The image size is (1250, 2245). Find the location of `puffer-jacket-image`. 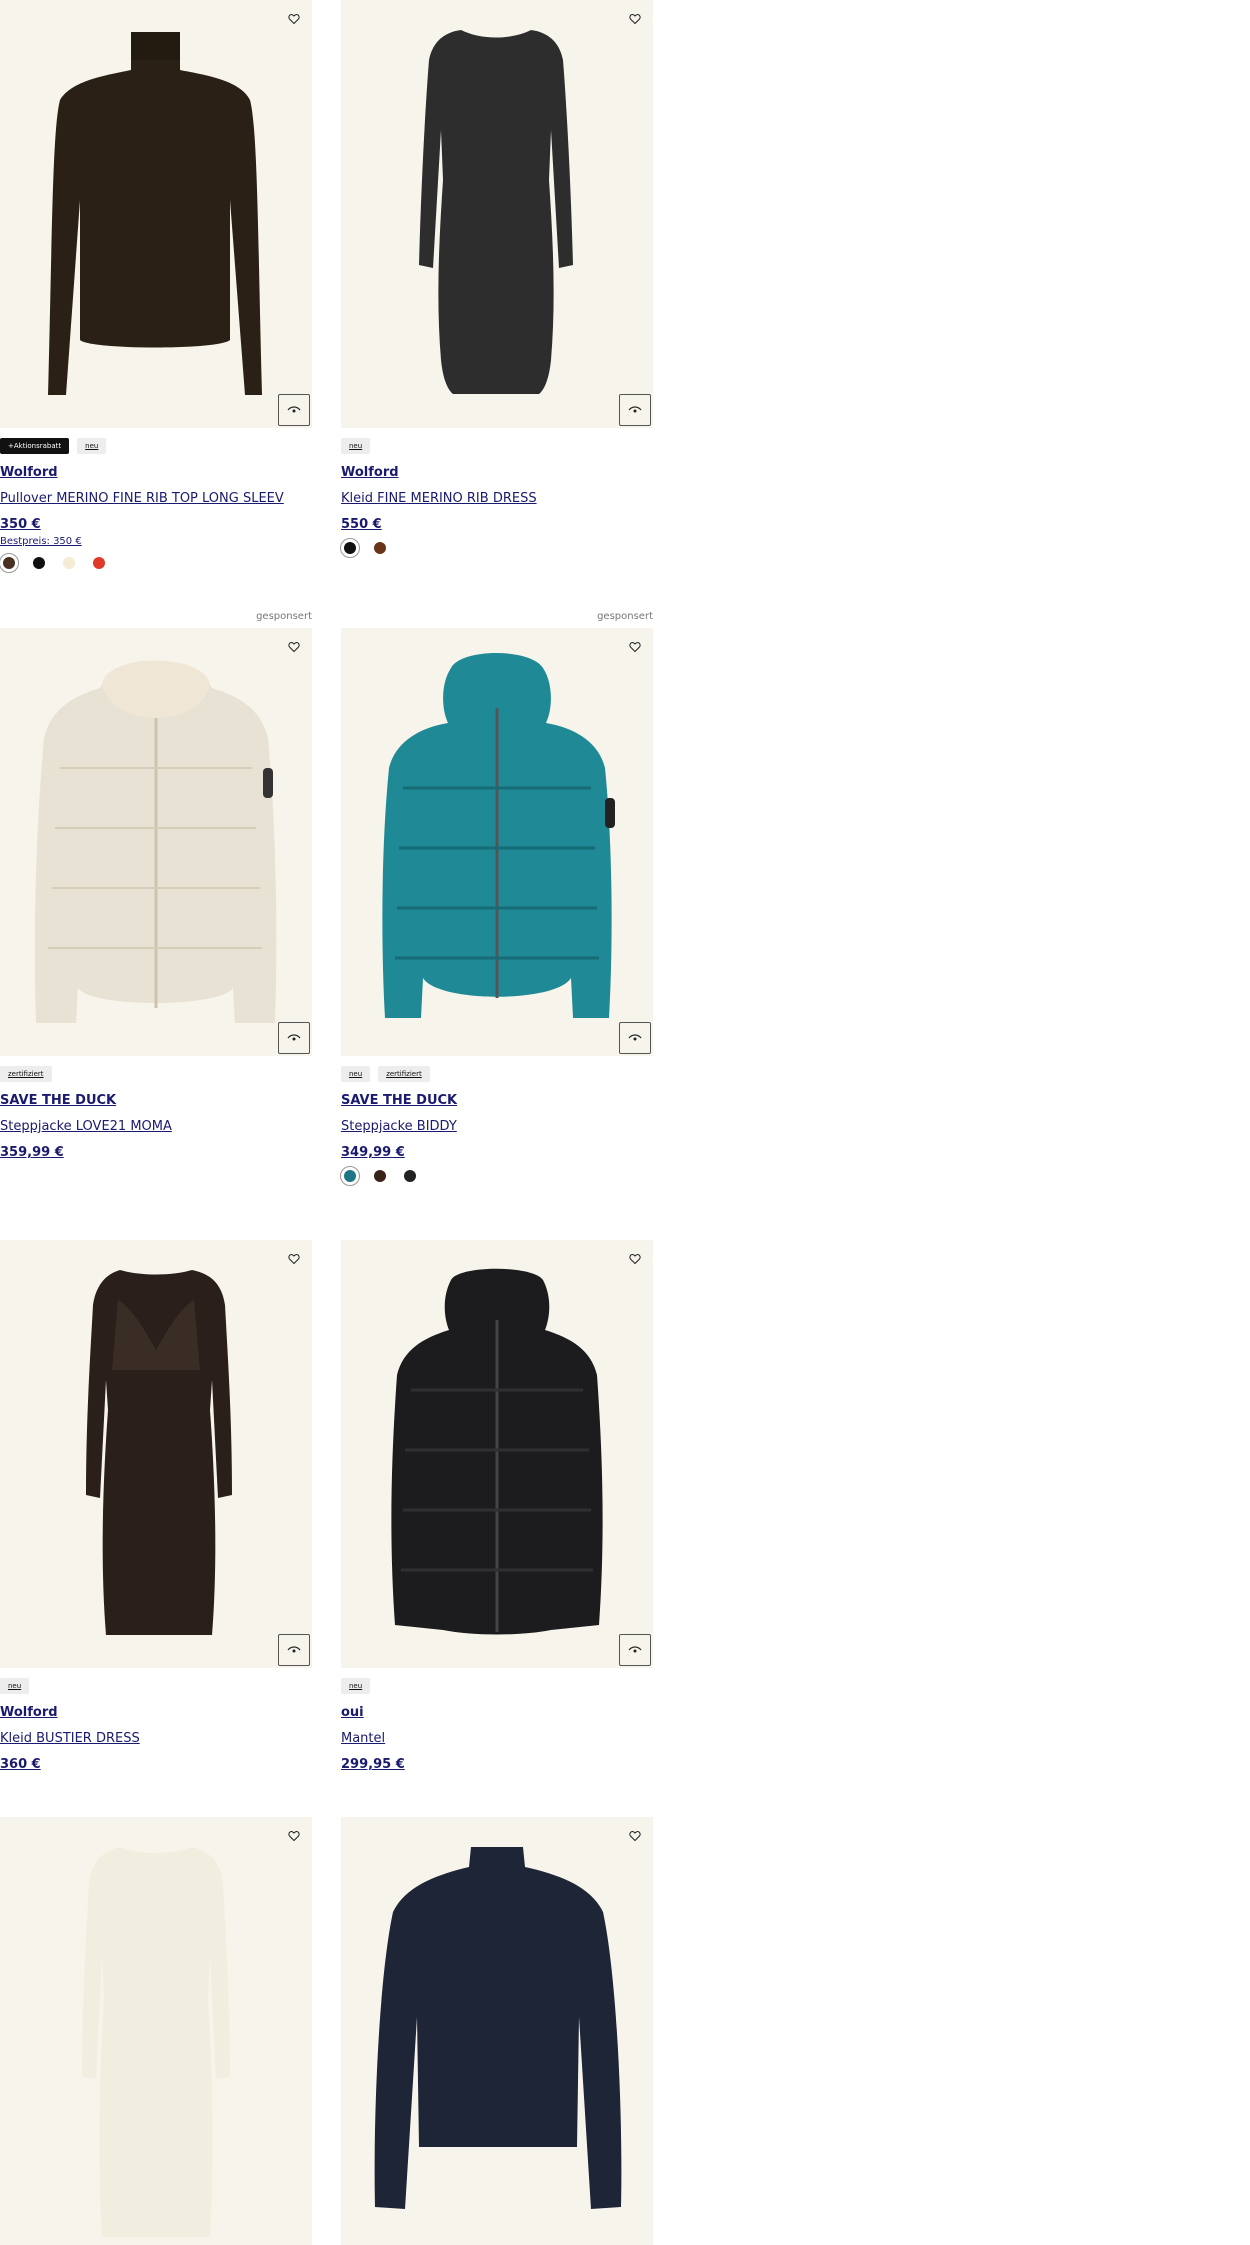

puffer-jacket-image is located at coordinates (155, 841).